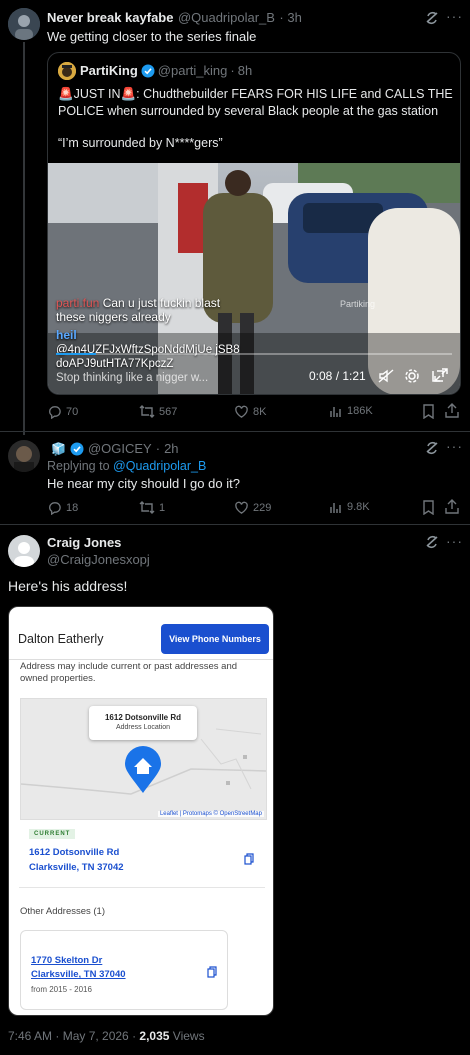 The width and height of the screenshot is (470, 1055). I want to click on author-handle: @CraigJonesxopj, so click(98, 559).